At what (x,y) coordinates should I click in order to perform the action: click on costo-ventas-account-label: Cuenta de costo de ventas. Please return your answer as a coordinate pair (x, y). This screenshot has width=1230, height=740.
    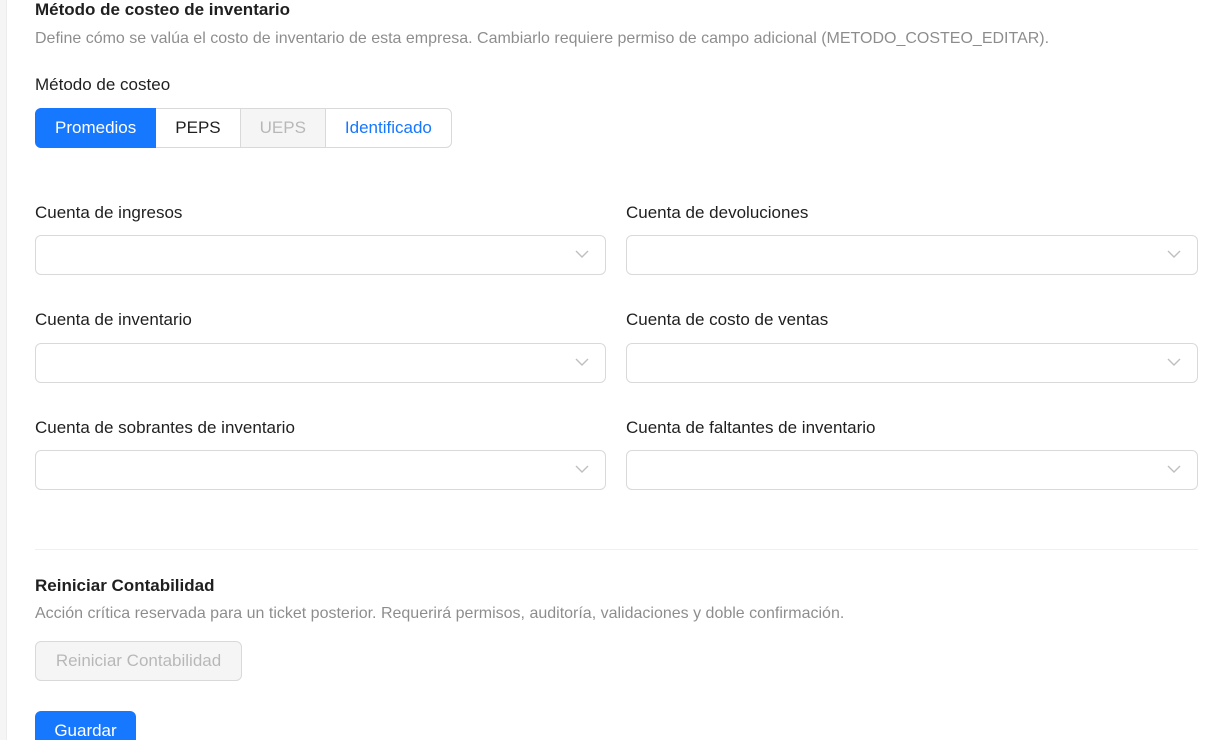
    Looking at the image, I should click on (727, 319).